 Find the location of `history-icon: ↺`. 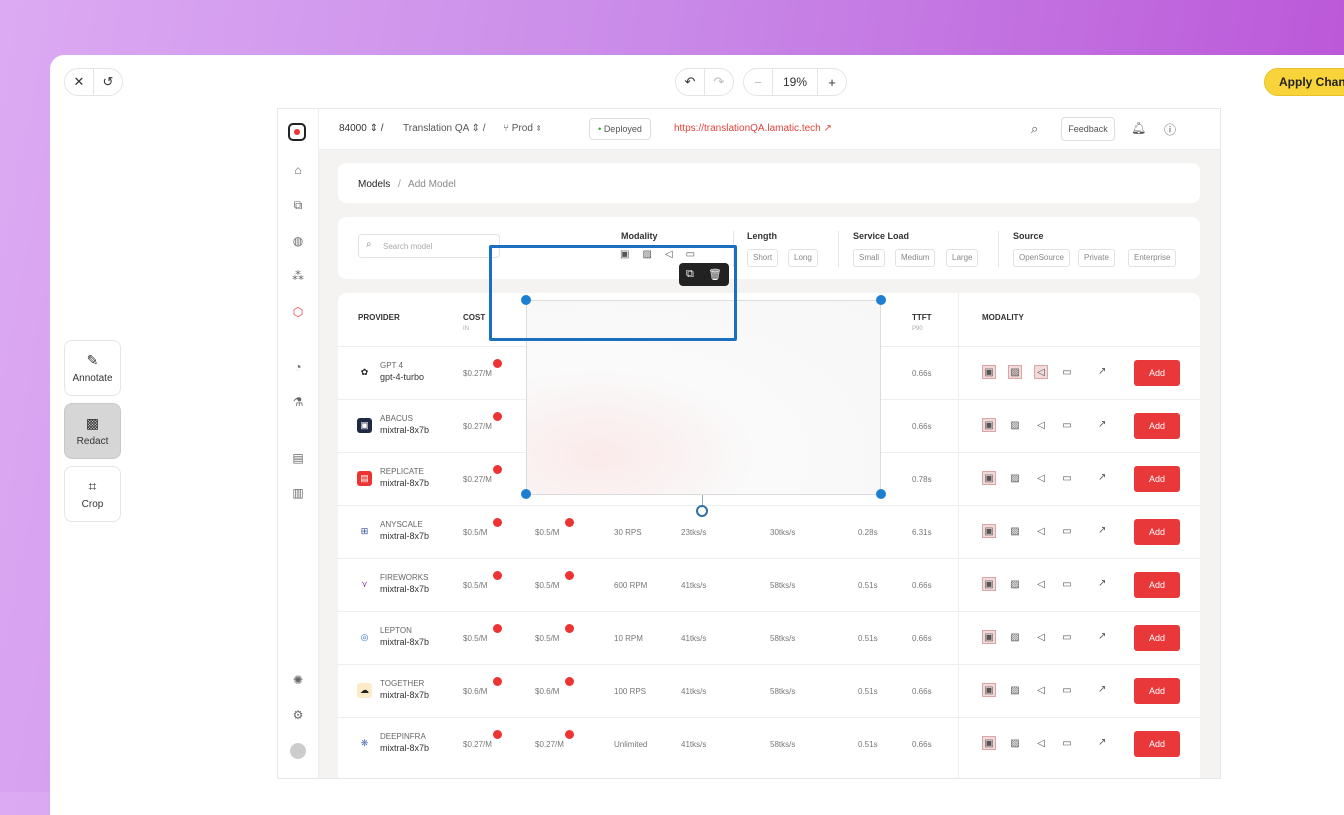

history-icon: ↺ is located at coordinates (108, 82).